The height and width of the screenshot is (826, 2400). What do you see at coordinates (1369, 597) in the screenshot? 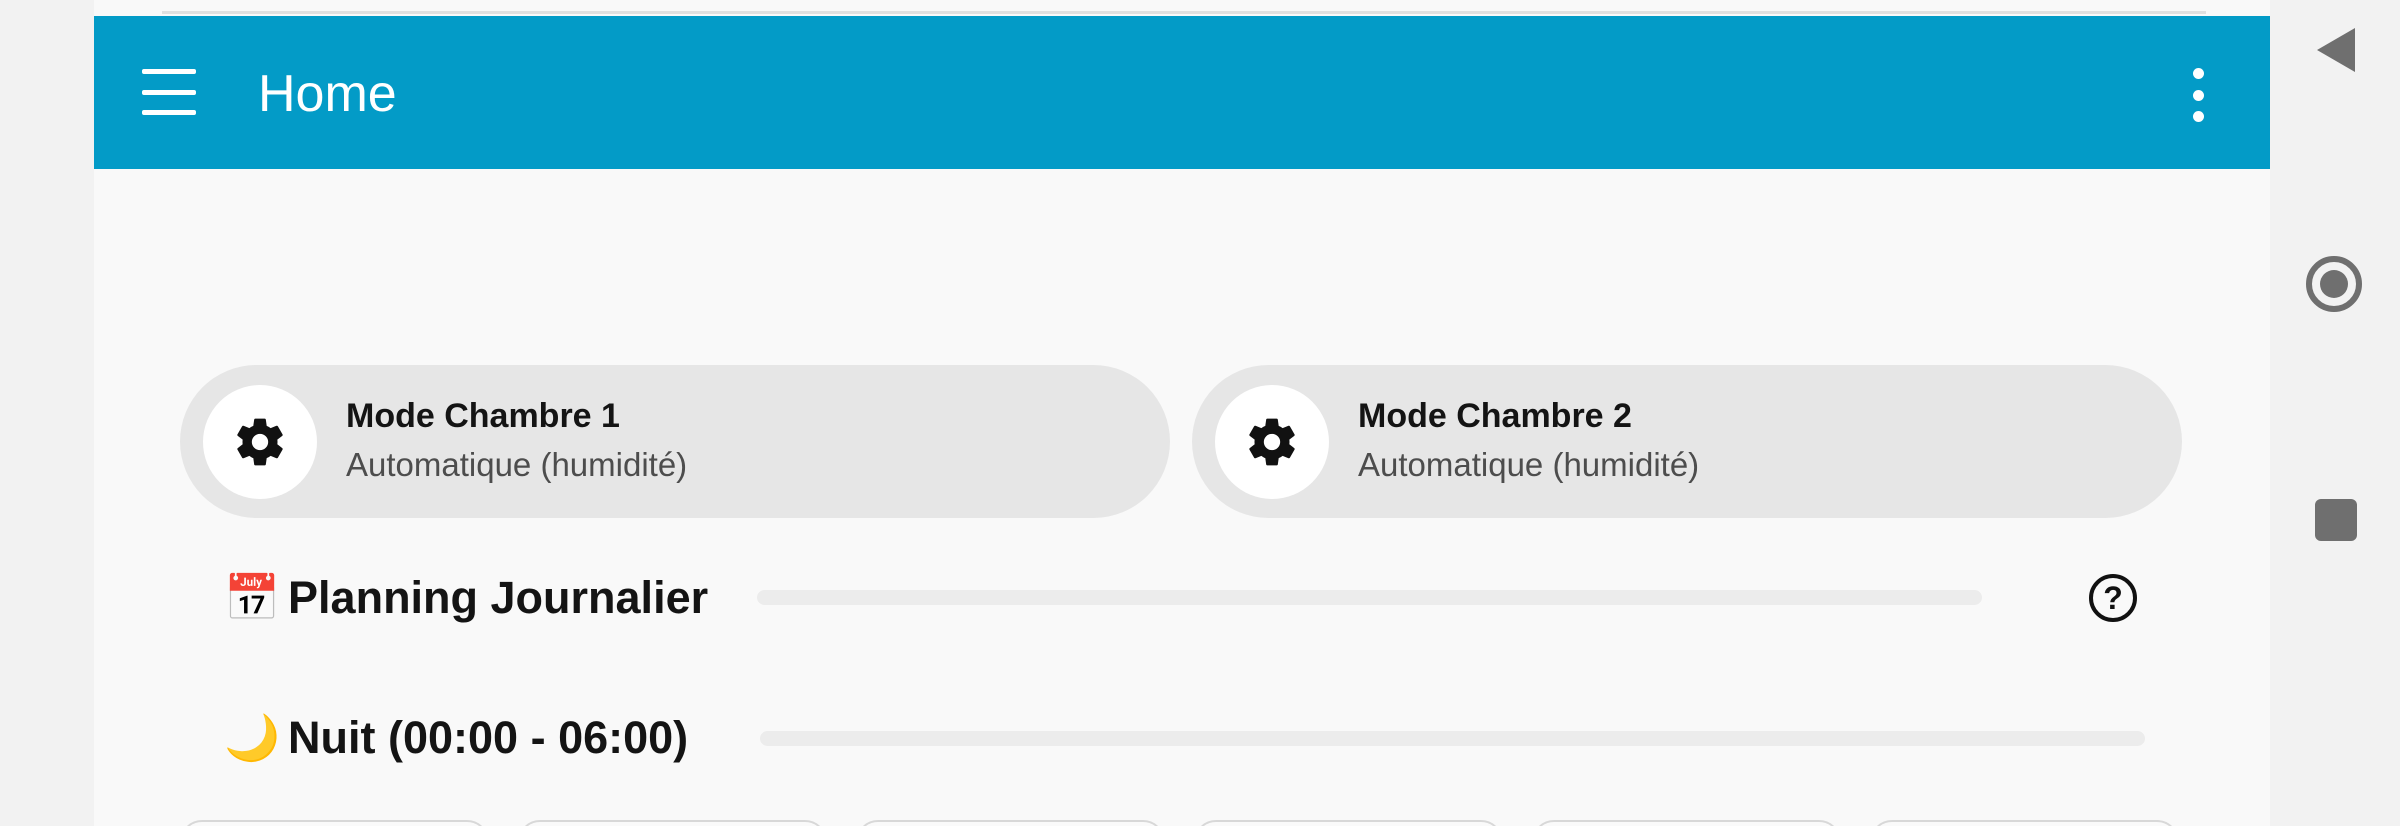
I see `planning-divider` at bounding box center [1369, 597].